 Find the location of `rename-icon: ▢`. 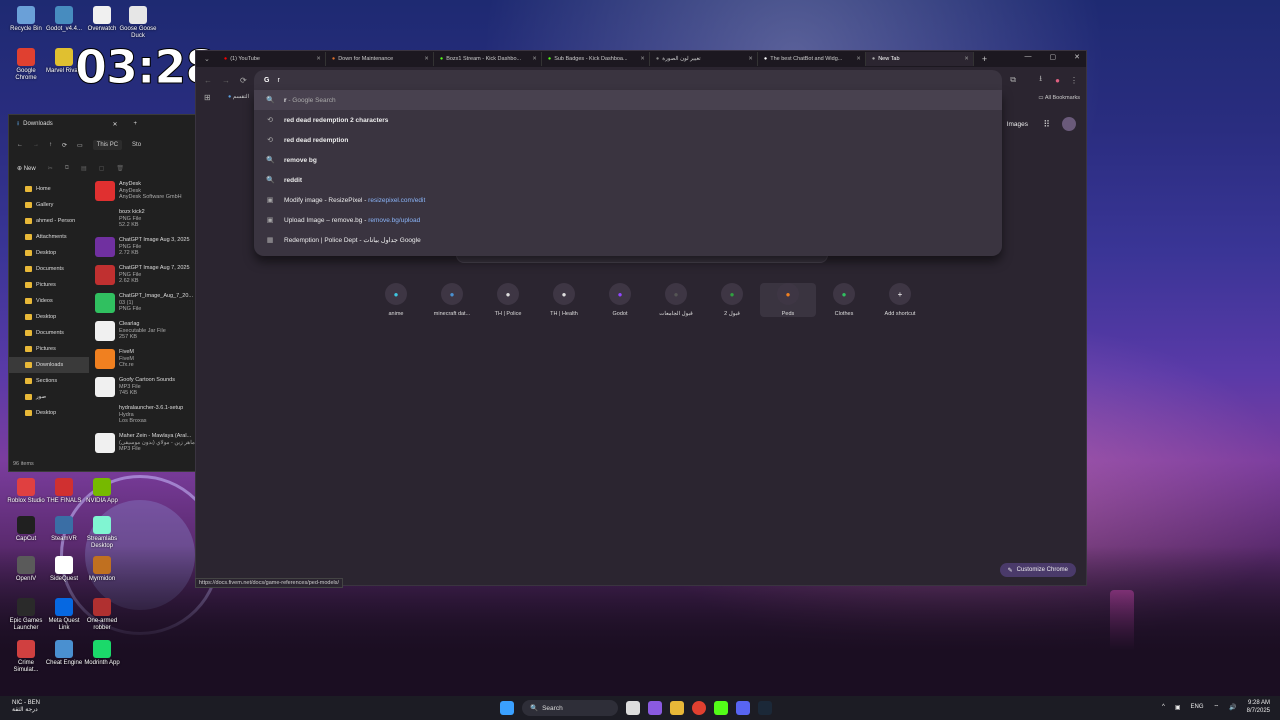

rename-icon: ▢ is located at coordinates (102, 168).